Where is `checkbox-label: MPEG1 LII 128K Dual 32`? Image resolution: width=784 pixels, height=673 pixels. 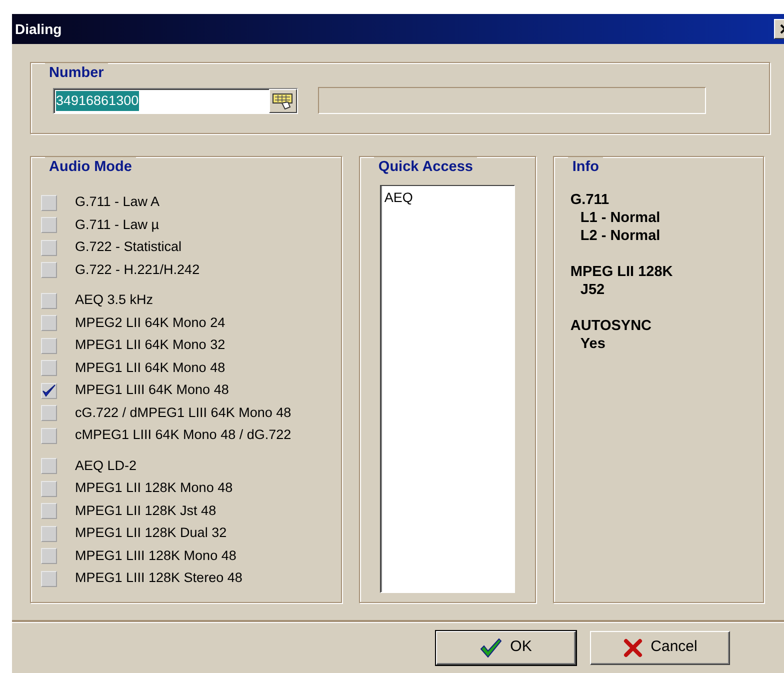
checkbox-label: MPEG1 LII 128K Dual 32 is located at coordinates (151, 533).